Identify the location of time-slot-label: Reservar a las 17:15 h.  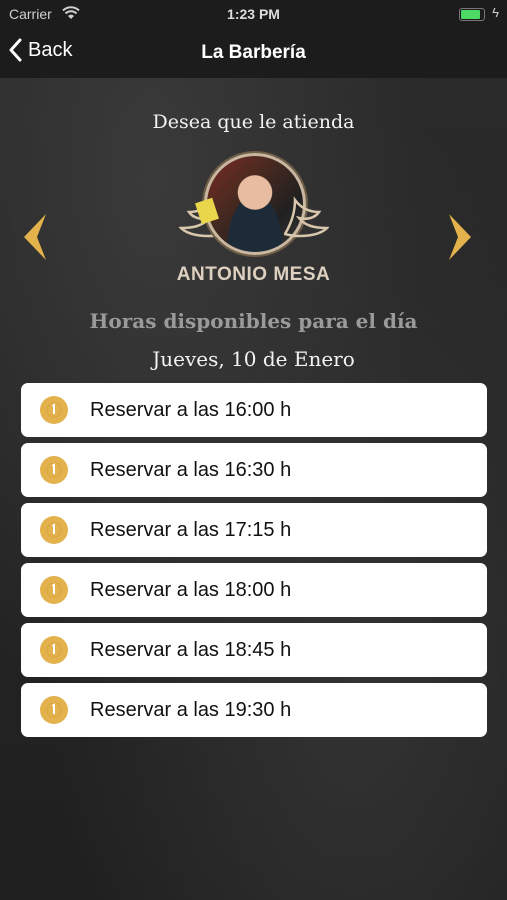
(191, 529).